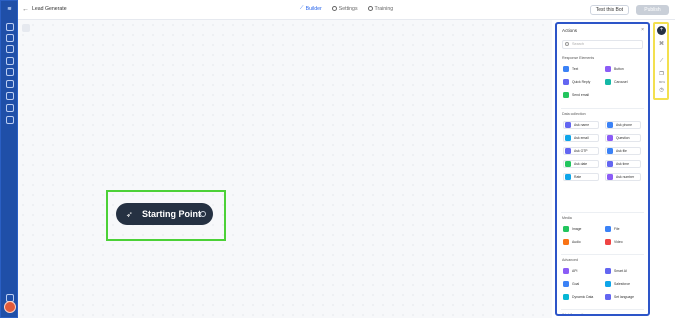  Describe the element at coordinates (661, 74) in the screenshot. I see `copy-icon: ❐` at that location.